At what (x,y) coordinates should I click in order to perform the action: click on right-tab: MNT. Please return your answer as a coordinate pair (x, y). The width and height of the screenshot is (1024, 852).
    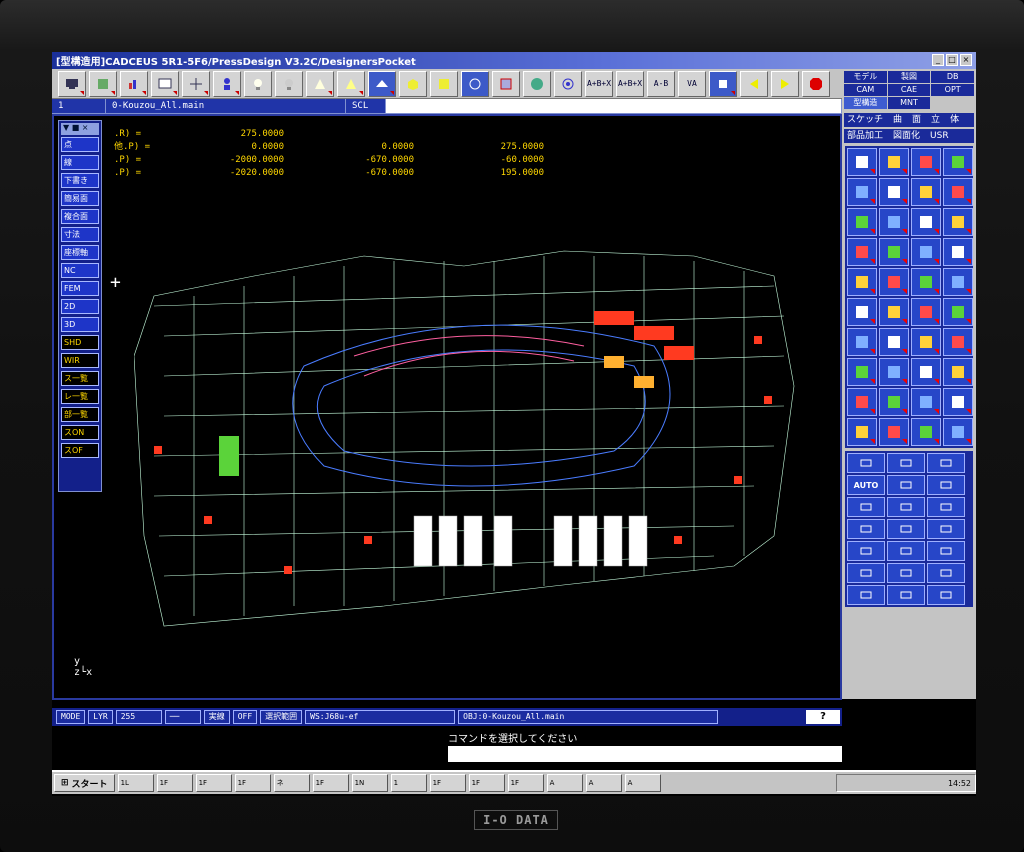
    Looking at the image, I should click on (909, 103).